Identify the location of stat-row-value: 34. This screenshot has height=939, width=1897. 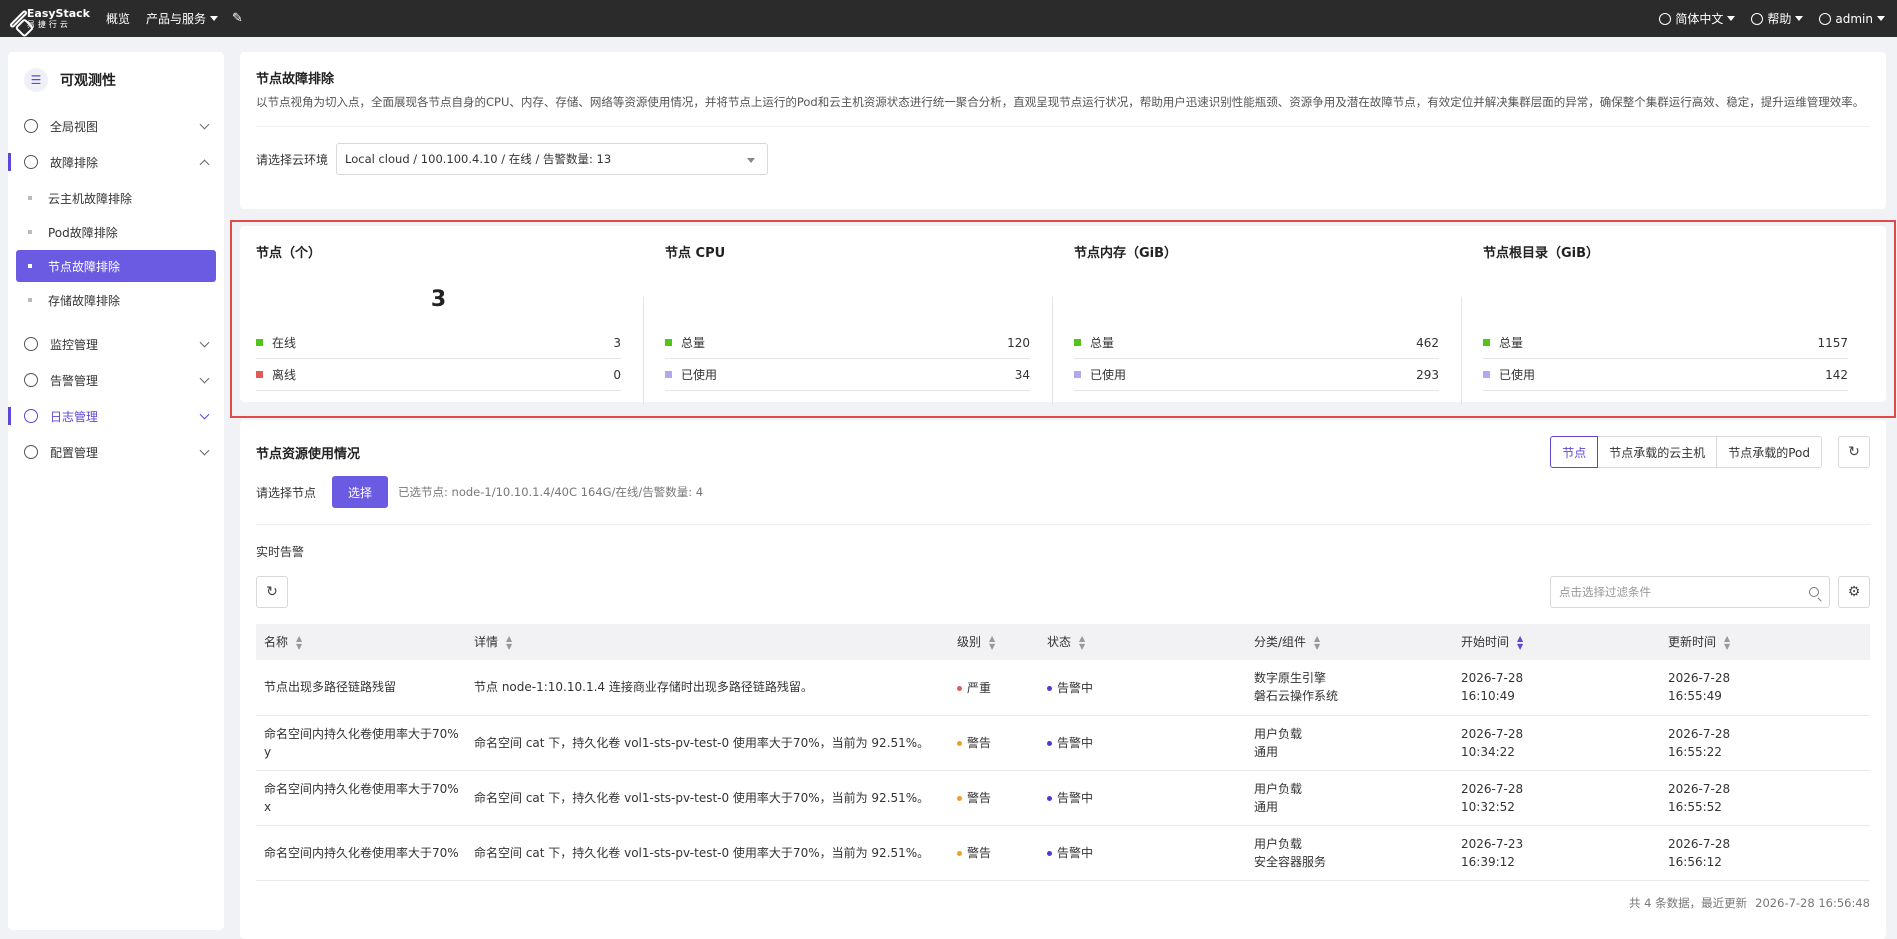
(1022, 374).